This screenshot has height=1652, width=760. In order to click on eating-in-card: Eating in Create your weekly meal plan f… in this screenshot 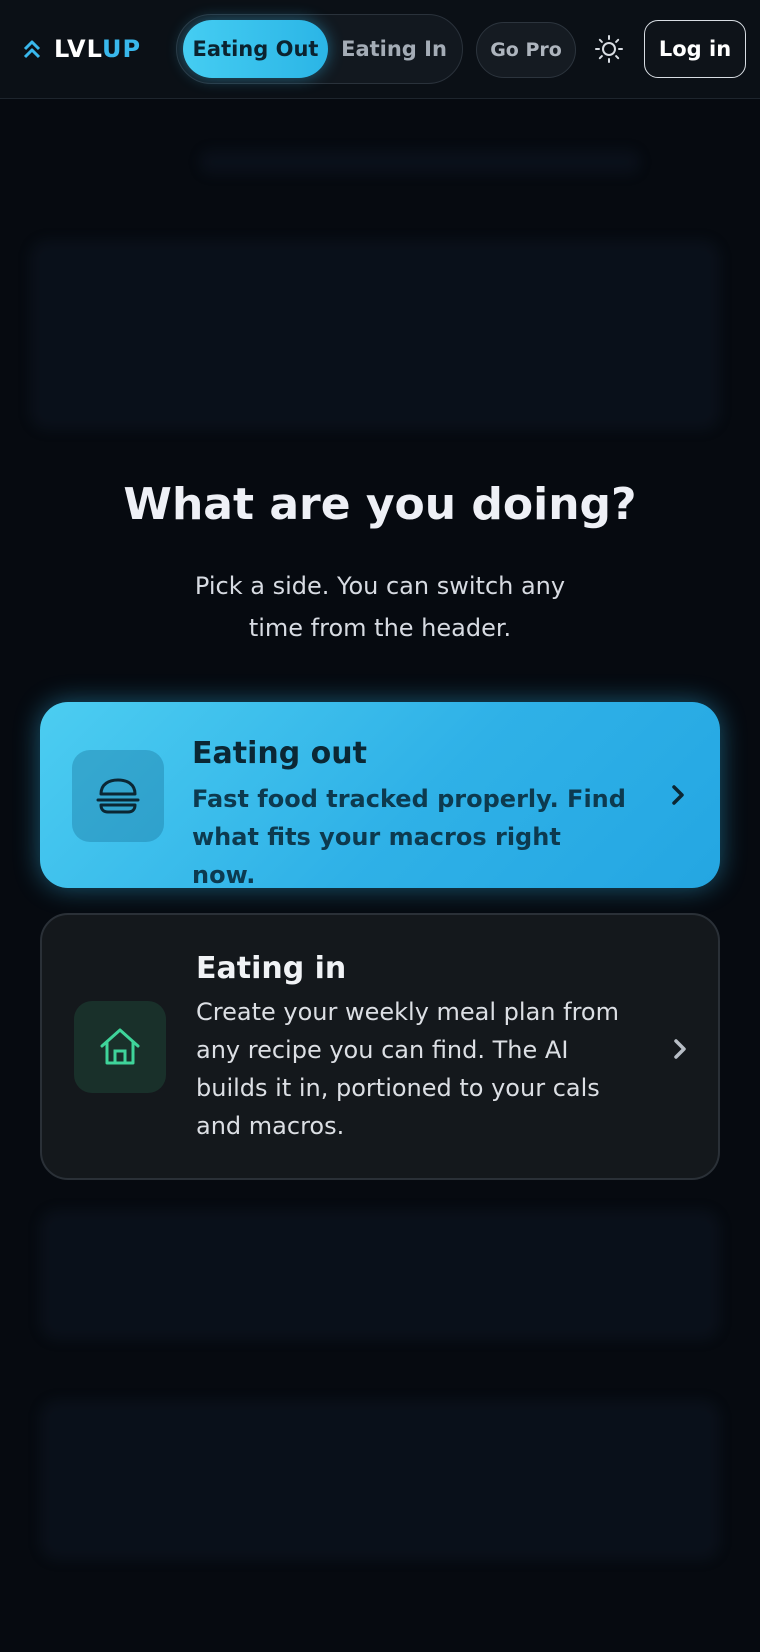, I will do `click(380, 1046)`.